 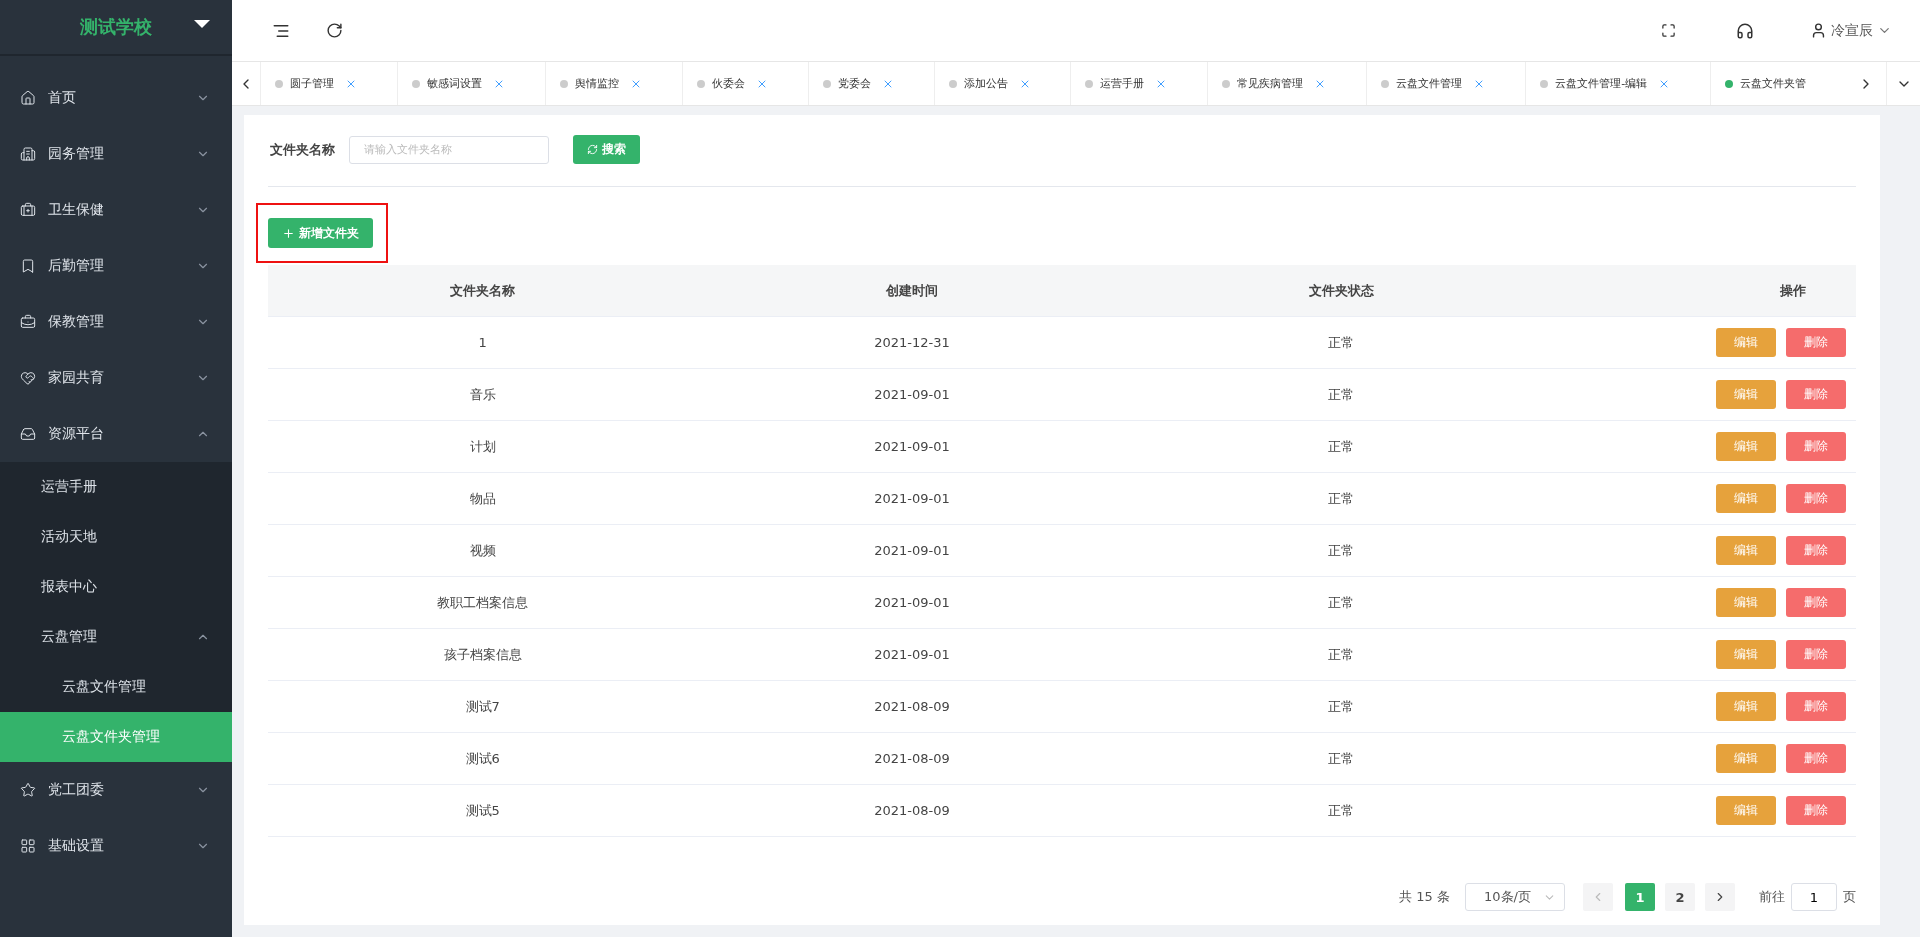 I want to click on school-name: 测试学校, so click(x=116, y=27).